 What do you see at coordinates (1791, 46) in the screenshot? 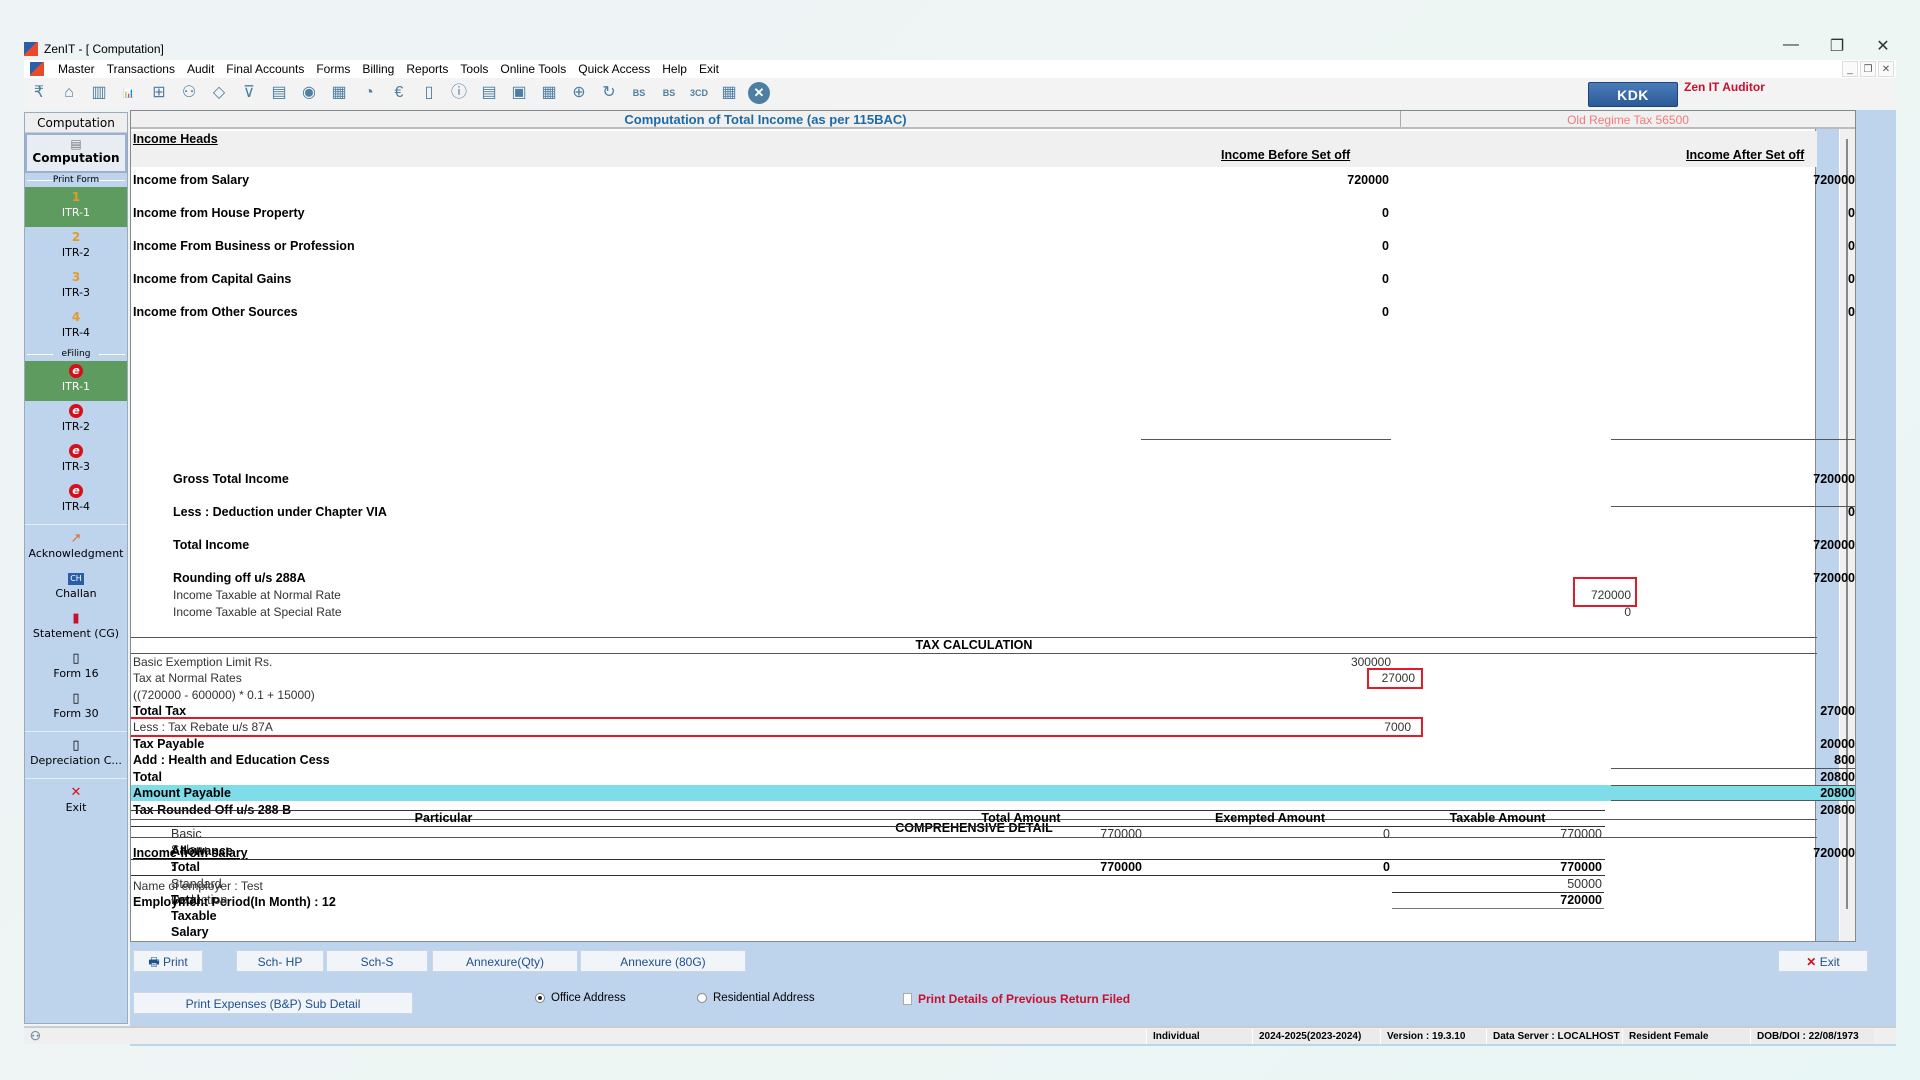
I see `minimize-button: —` at bounding box center [1791, 46].